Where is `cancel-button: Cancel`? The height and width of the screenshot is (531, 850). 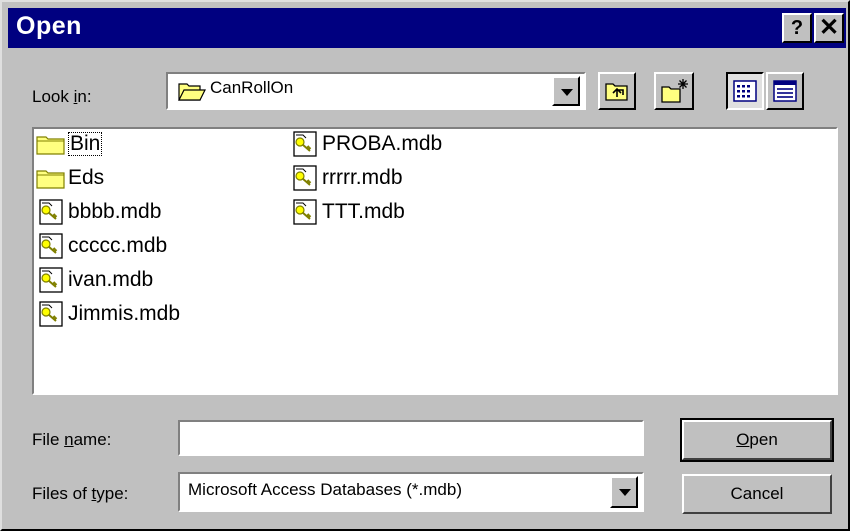 cancel-button: Cancel is located at coordinates (757, 494).